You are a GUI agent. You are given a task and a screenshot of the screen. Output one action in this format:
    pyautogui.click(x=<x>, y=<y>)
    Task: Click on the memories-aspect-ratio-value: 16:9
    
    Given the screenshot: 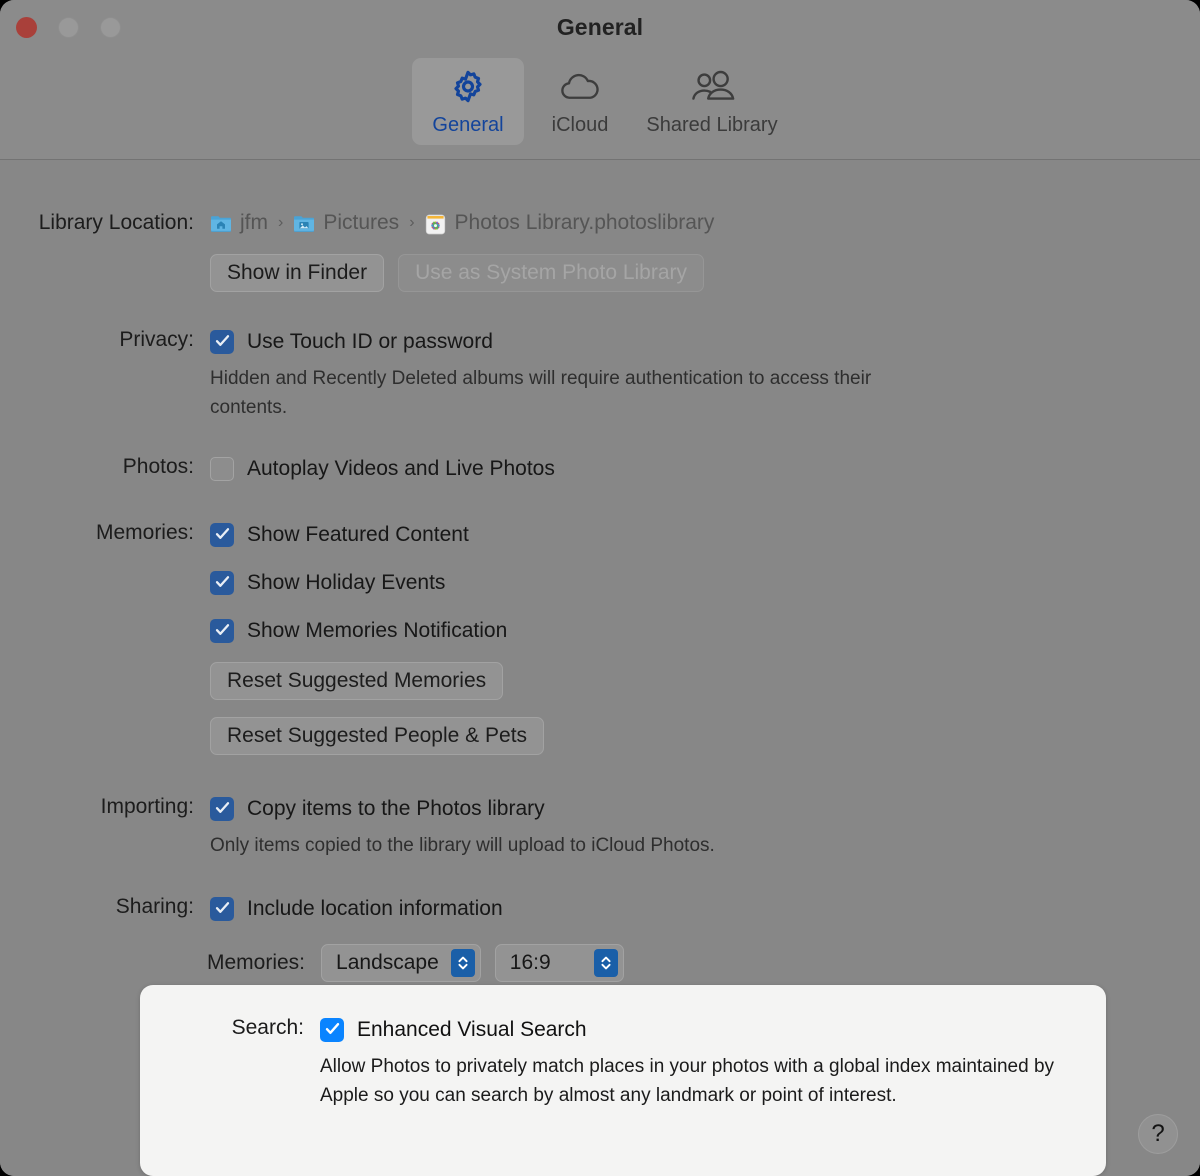 What is the action you would take?
    pyautogui.click(x=530, y=962)
    